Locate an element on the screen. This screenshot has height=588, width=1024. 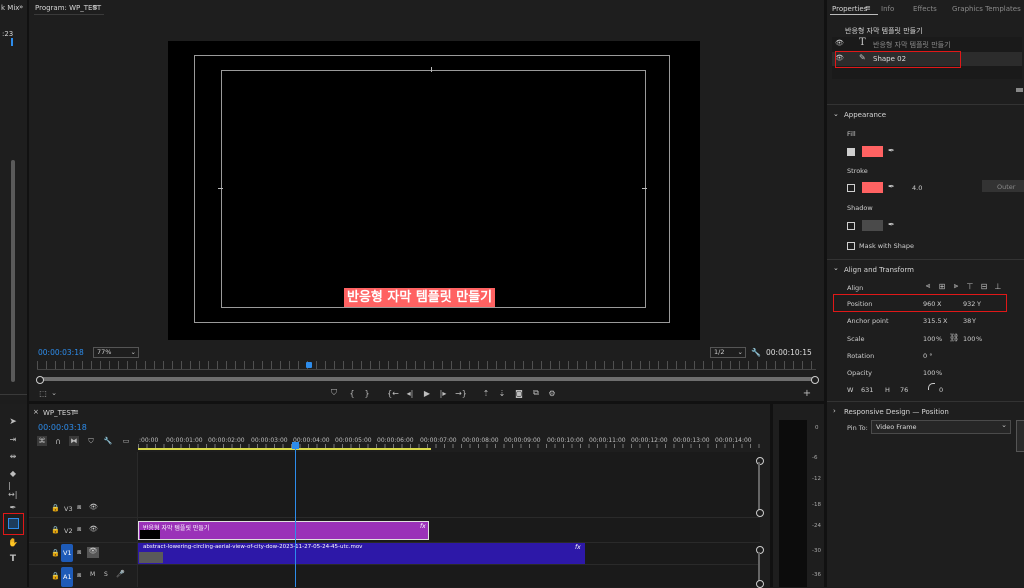
plus-icon: + is located at coordinates (807, 393).